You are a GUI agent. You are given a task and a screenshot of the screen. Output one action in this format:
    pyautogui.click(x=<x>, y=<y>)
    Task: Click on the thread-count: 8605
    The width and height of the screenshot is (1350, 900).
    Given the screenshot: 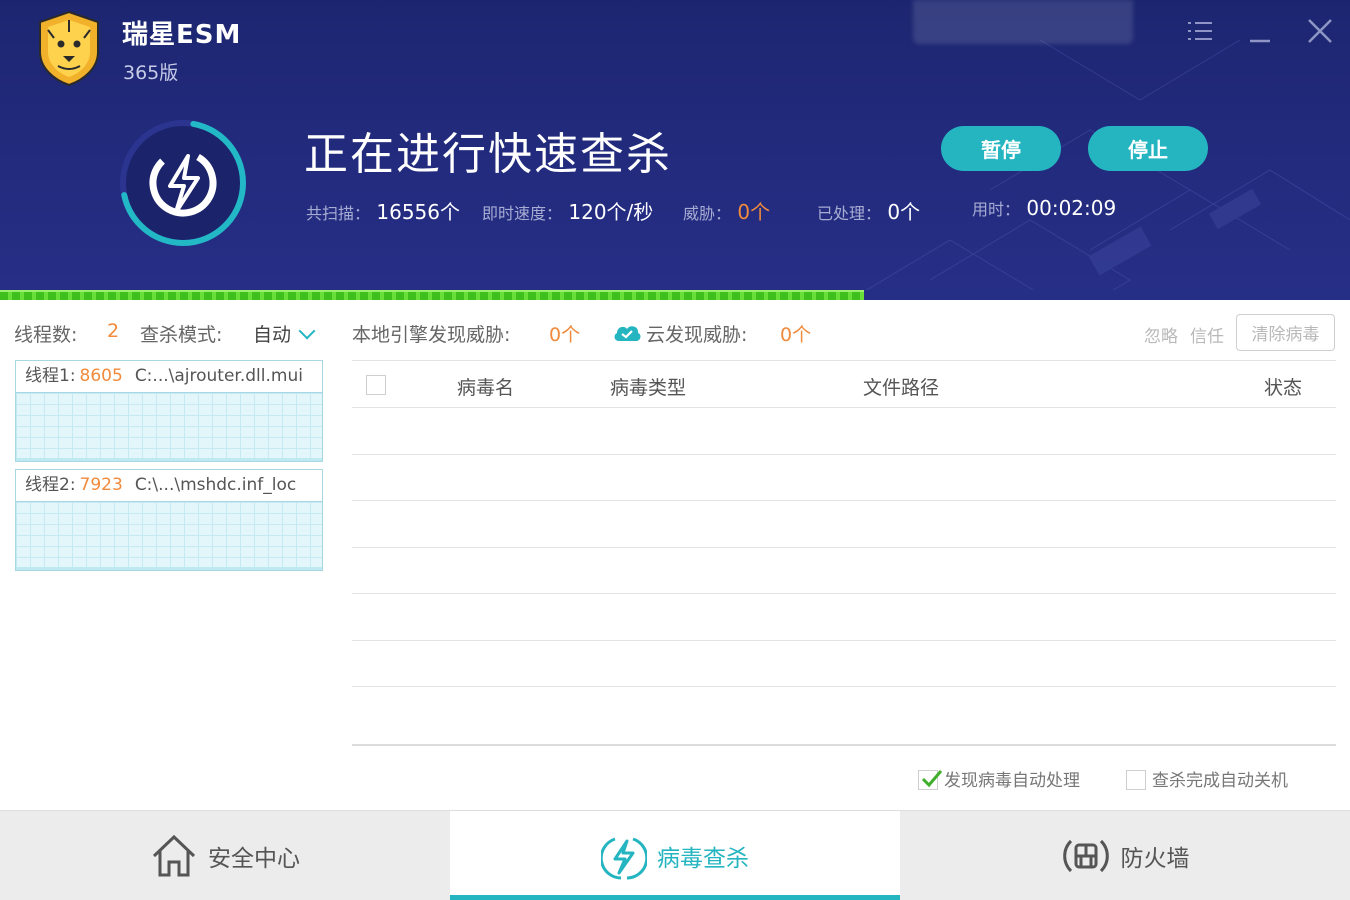 What is the action you would take?
    pyautogui.click(x=101, y=376)
    